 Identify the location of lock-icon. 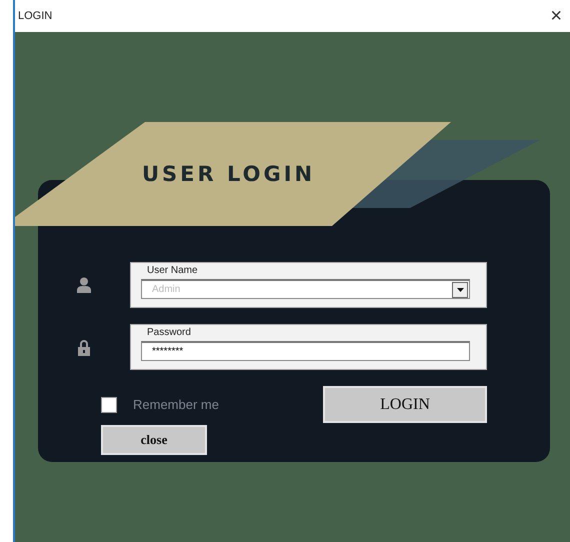
(84, 347).